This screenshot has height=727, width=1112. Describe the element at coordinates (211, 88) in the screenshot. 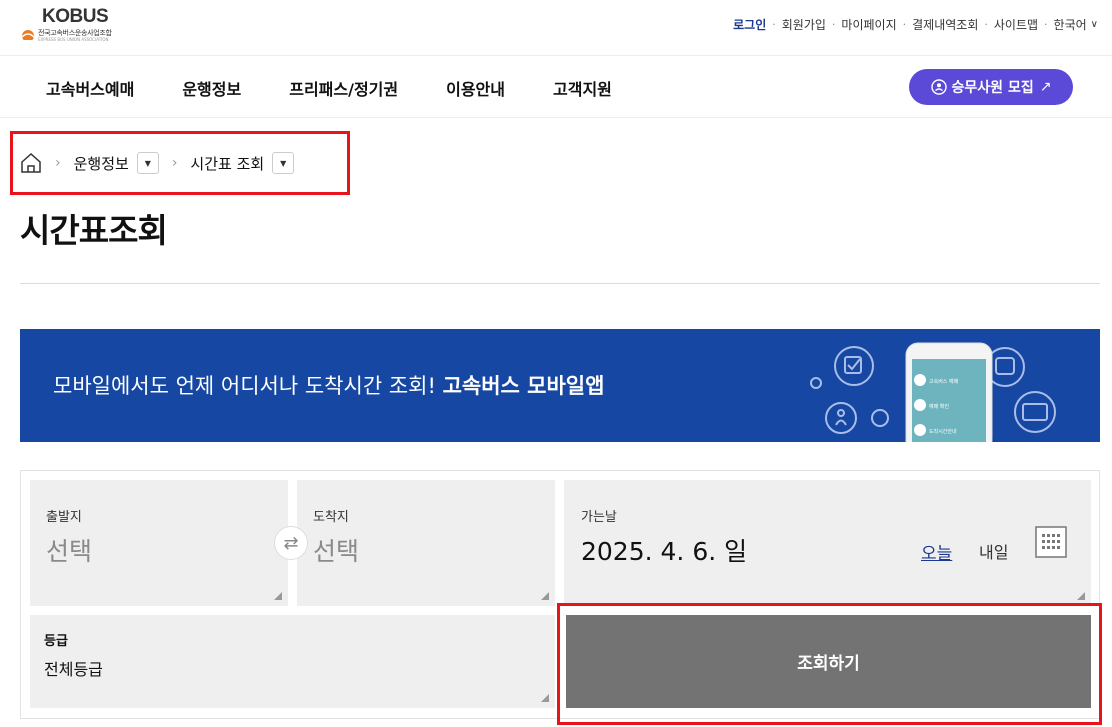

I see `nav-service-info: 운행정보` at that location.